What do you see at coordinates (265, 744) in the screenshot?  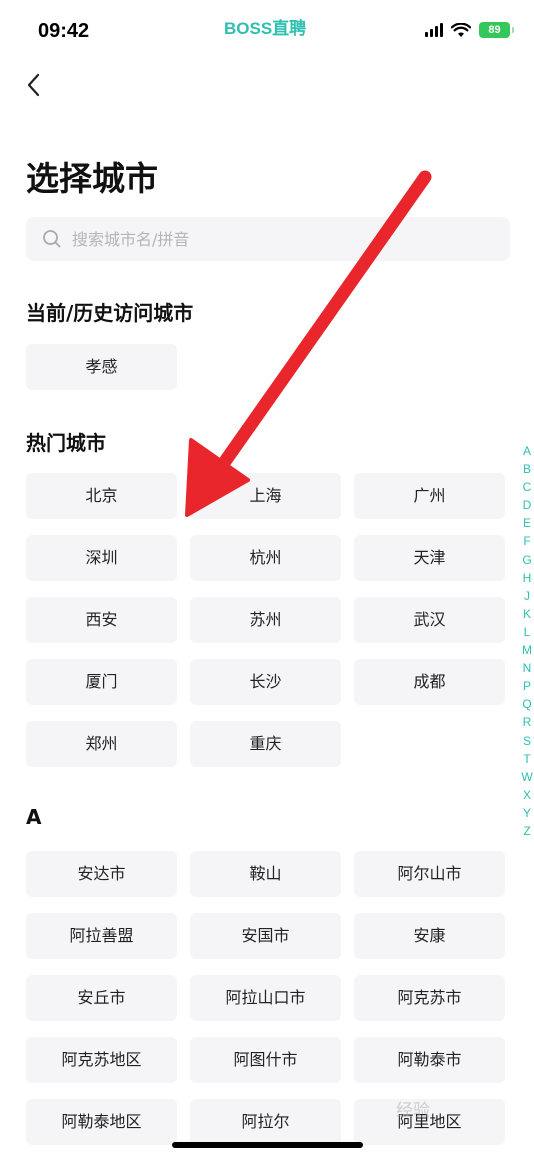 I see `city-button-hot: 重庆` at bounding box center [265, 744].